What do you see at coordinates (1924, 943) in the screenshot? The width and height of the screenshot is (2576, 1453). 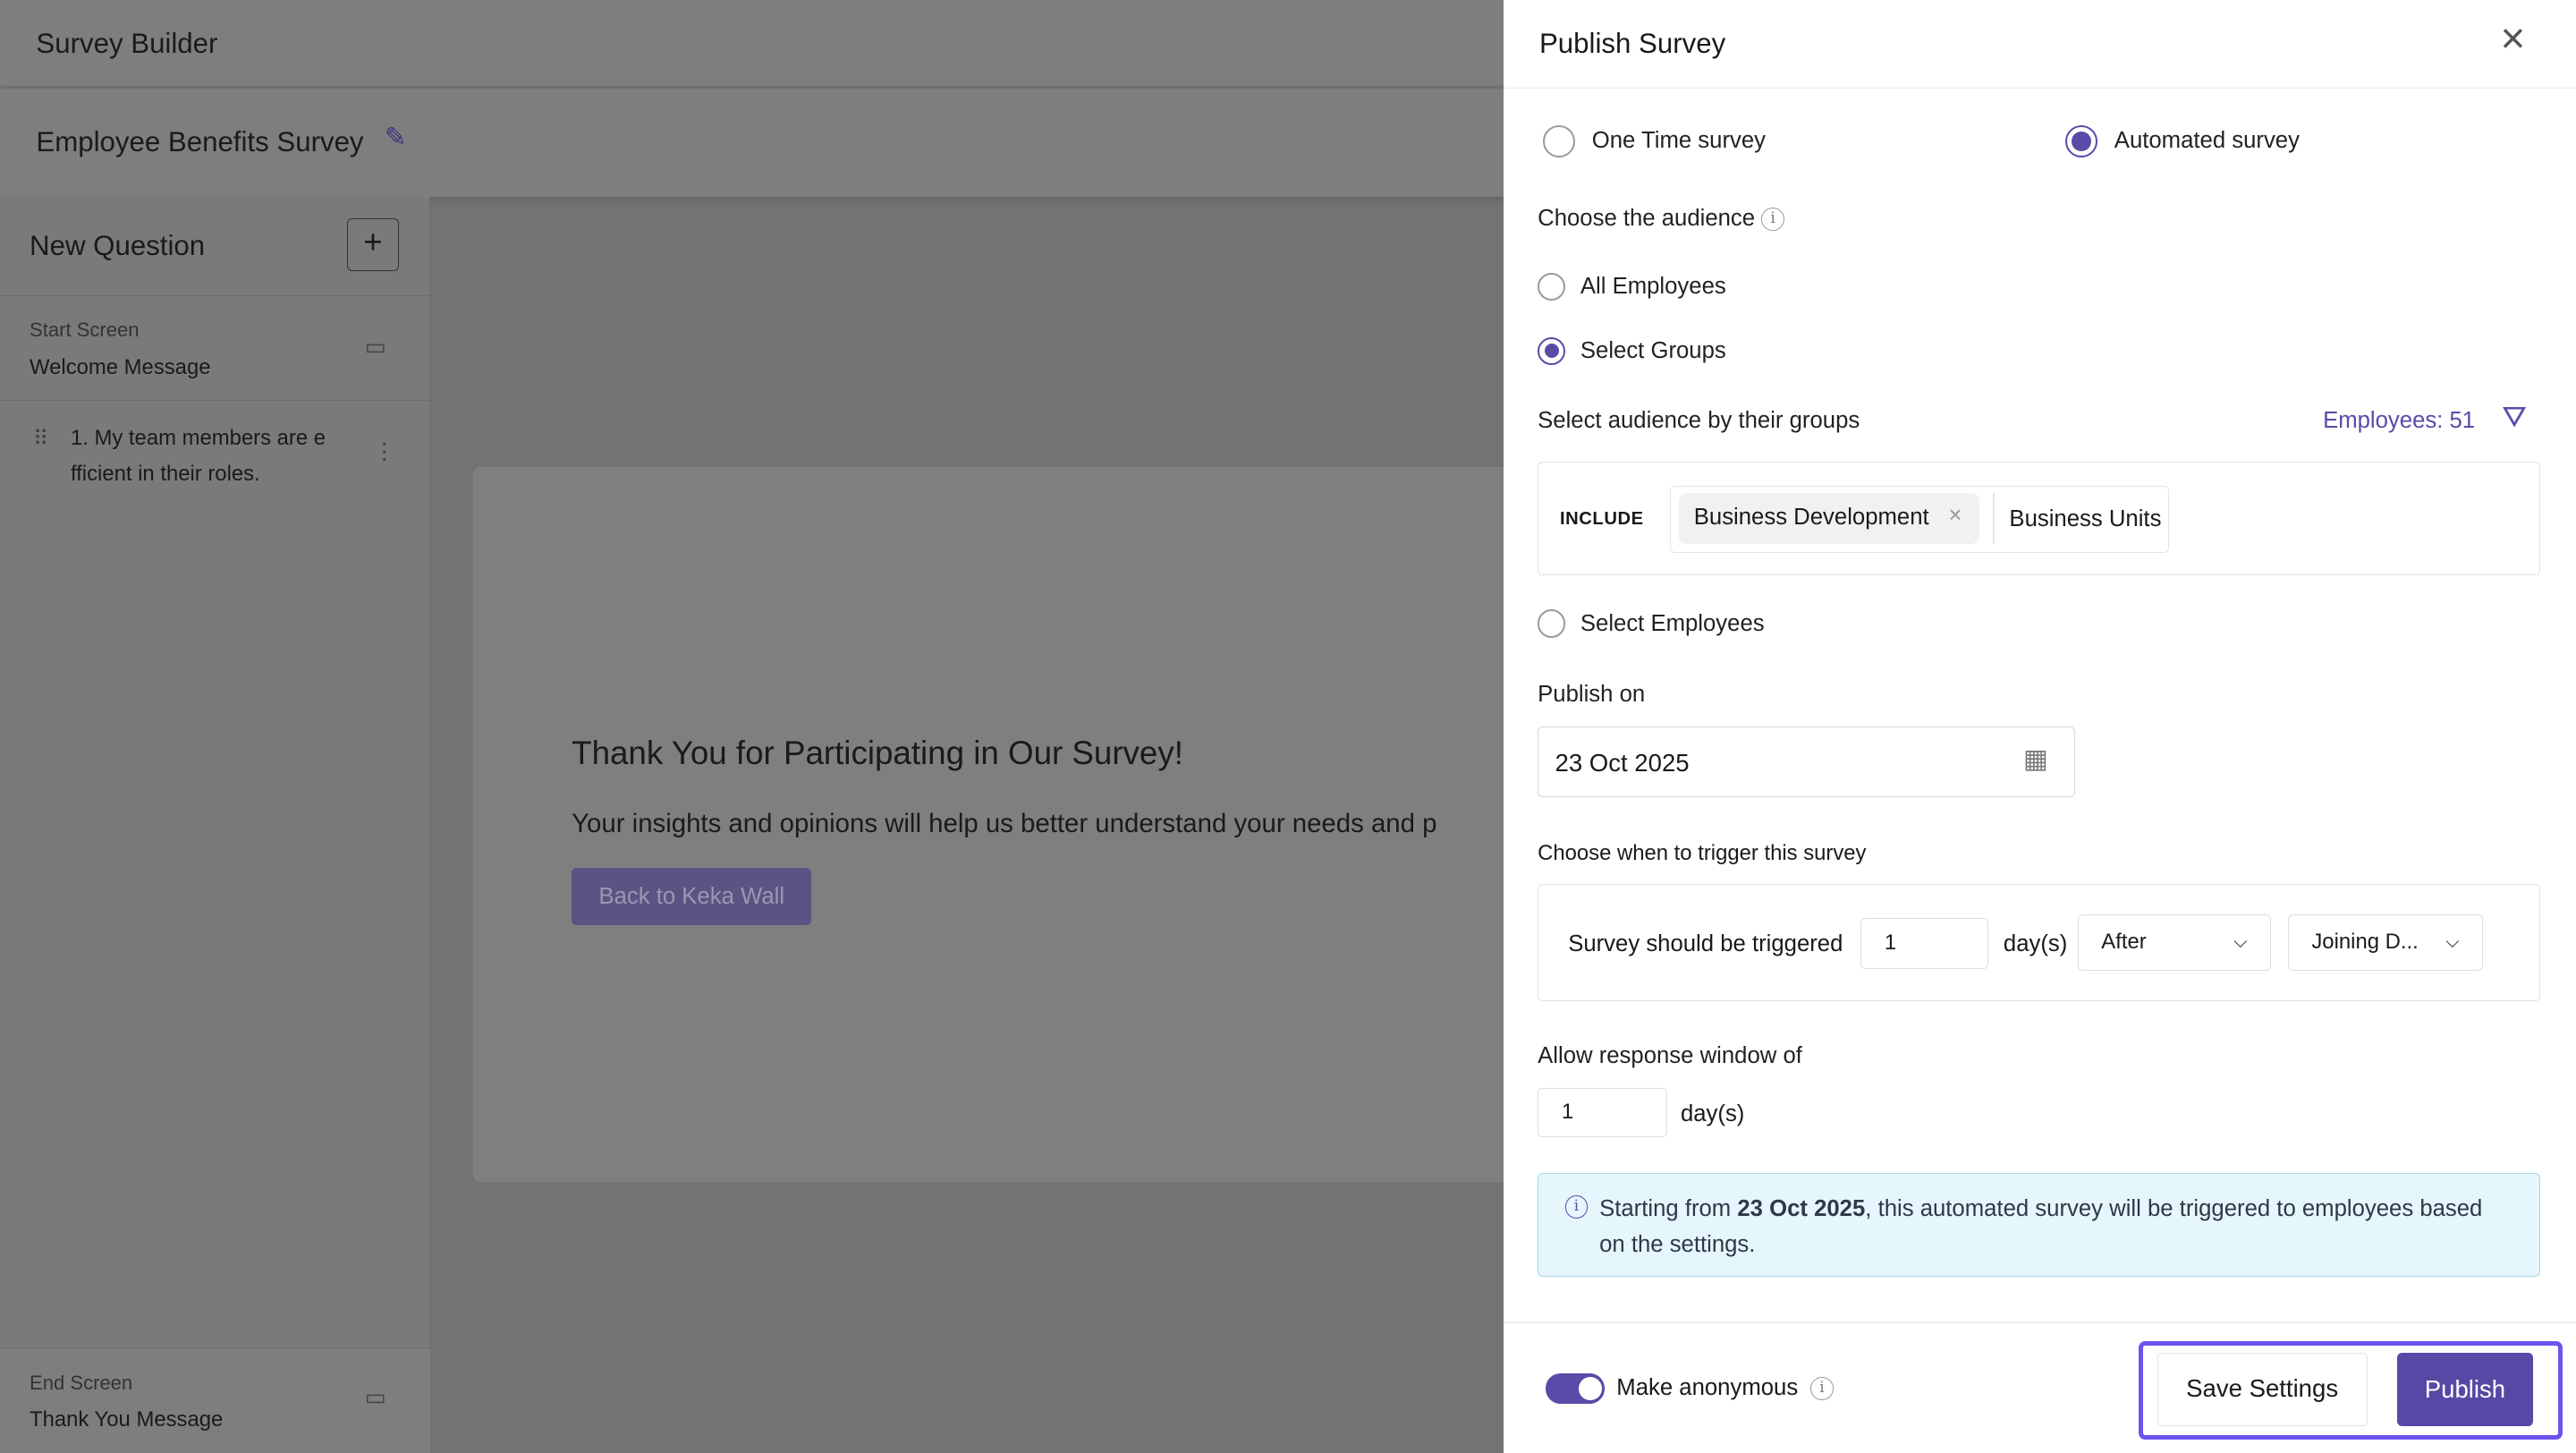 I see `trigger-days-input: 1` at bounding box center [1924, 943].